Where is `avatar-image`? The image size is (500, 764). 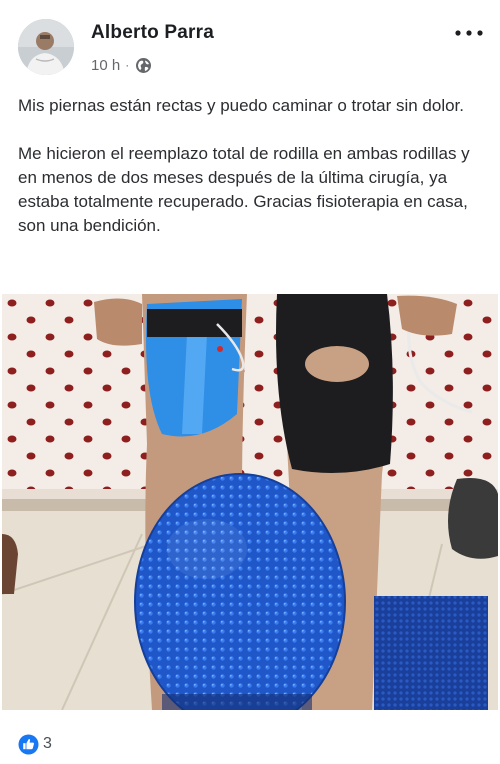
avatar-image is located at coordinates (46, 47).